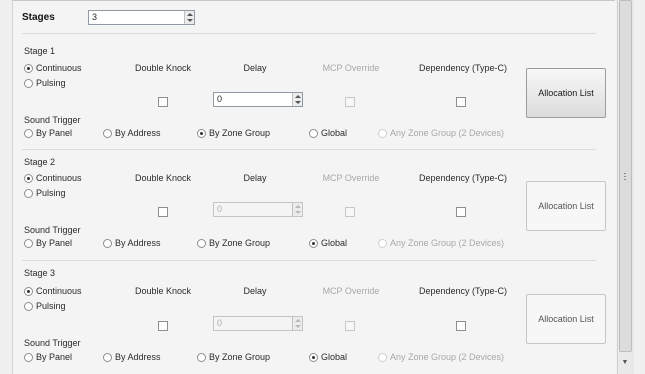 Image resolution: width=645 pixels, height=374 pixels. Describe the element at coordinates (38, 17) in the screenshot. I see `stages-label: Stages` at that location.